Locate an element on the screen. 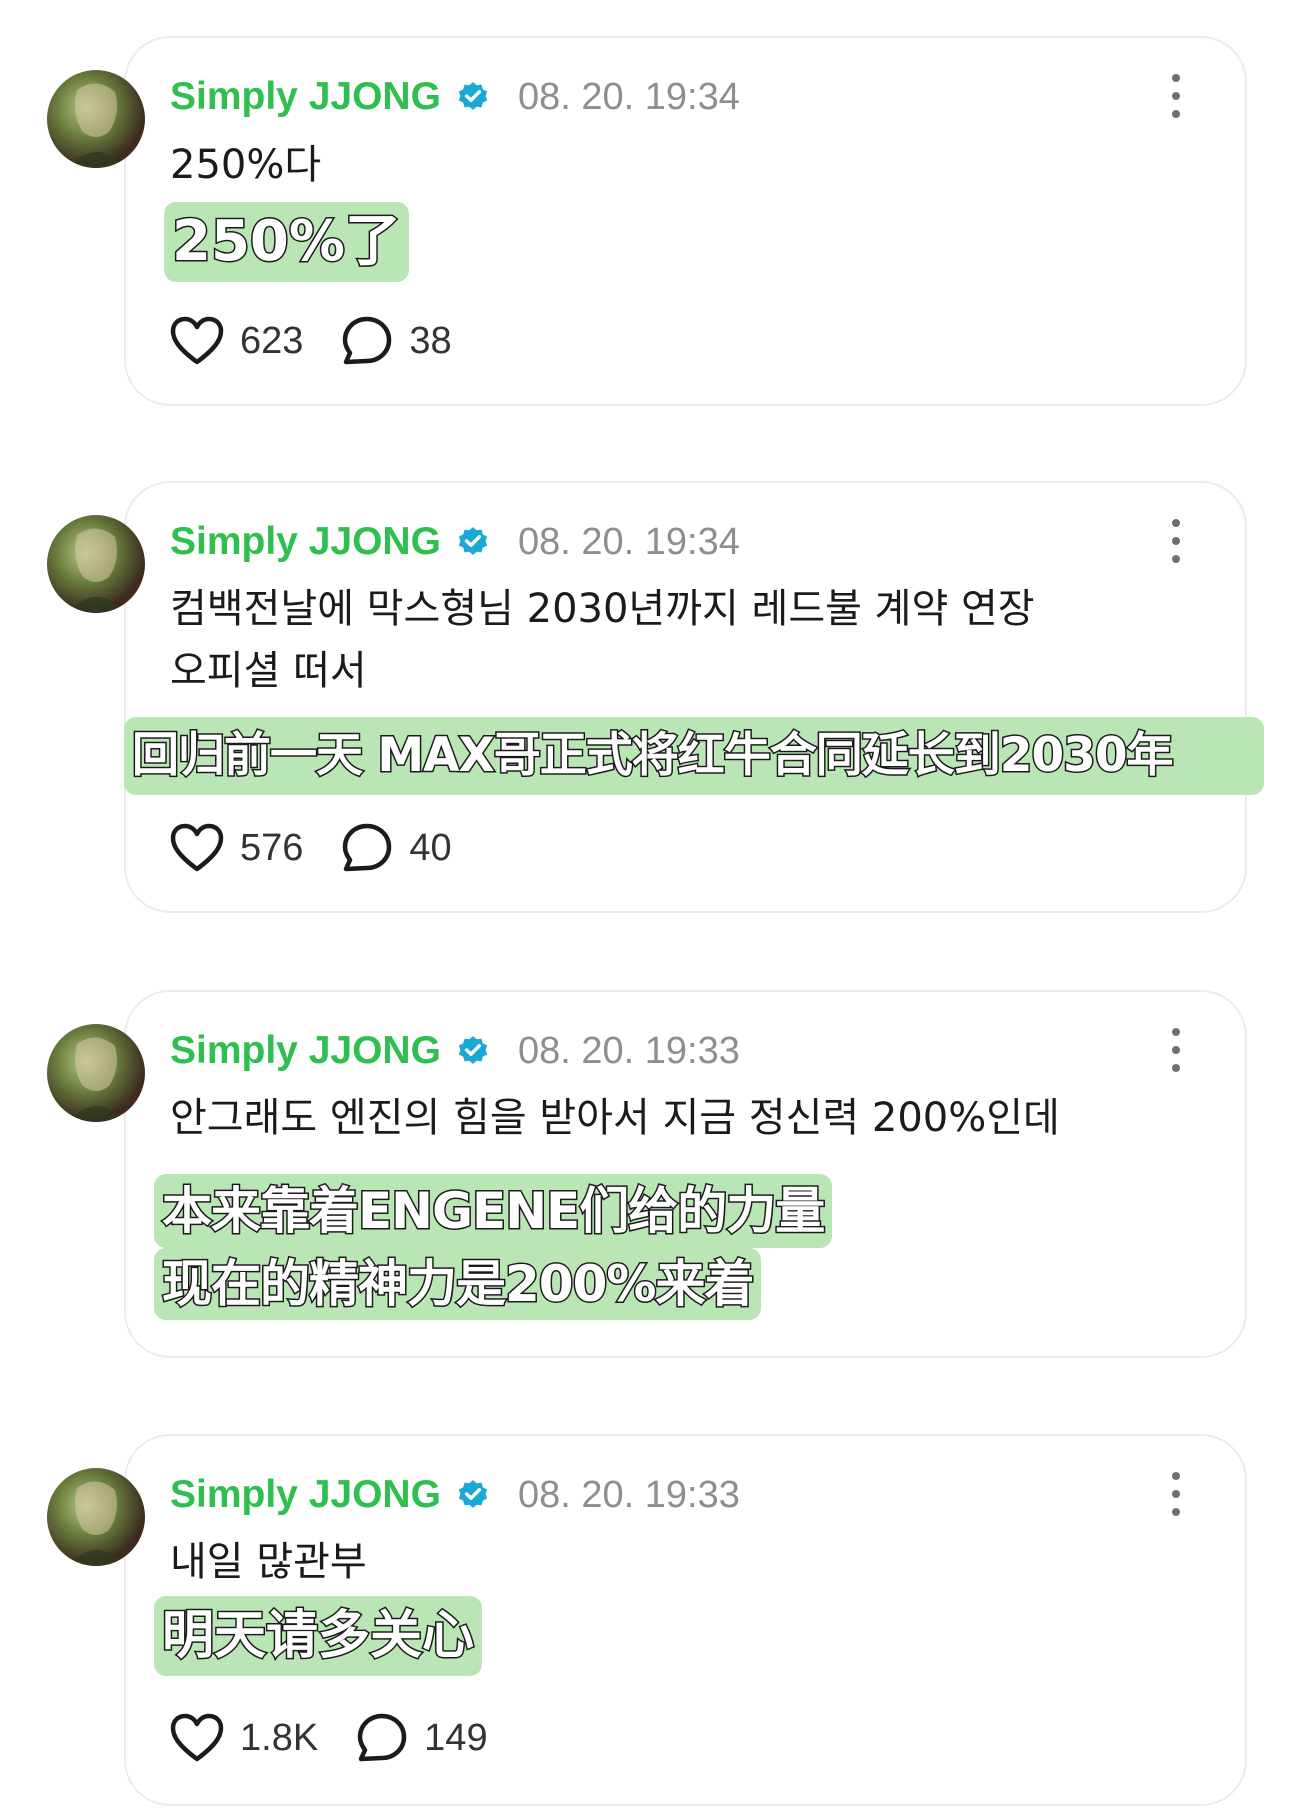  post-text: 안그래도 엔진의 힘을 받아서 지금 정신력 200%인데 is located at coordinates (615, 1118).